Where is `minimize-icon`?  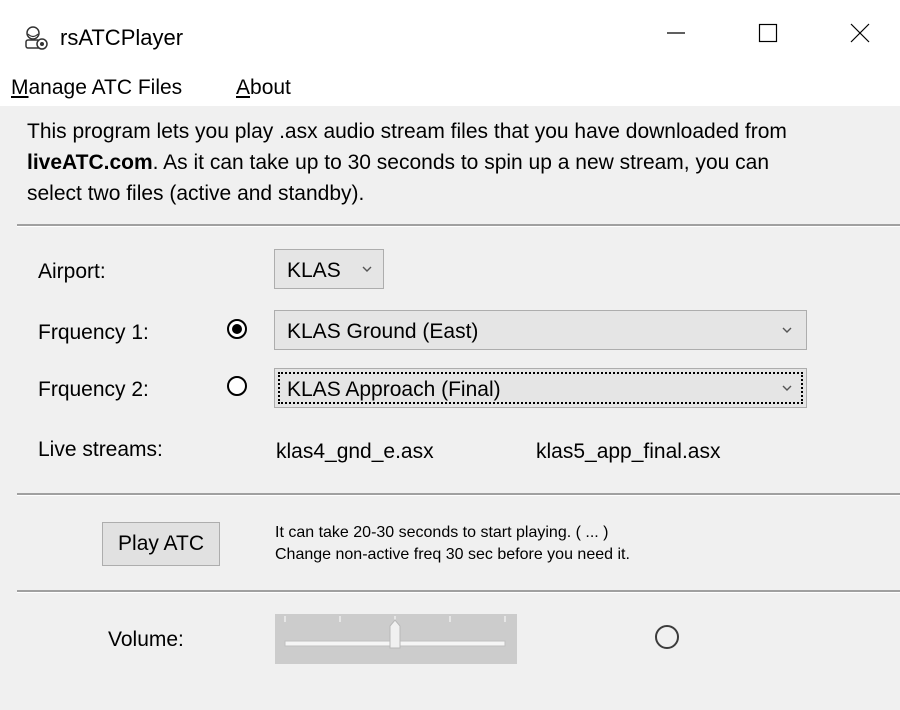
minimize-icon is located at coordinates (676, 35).